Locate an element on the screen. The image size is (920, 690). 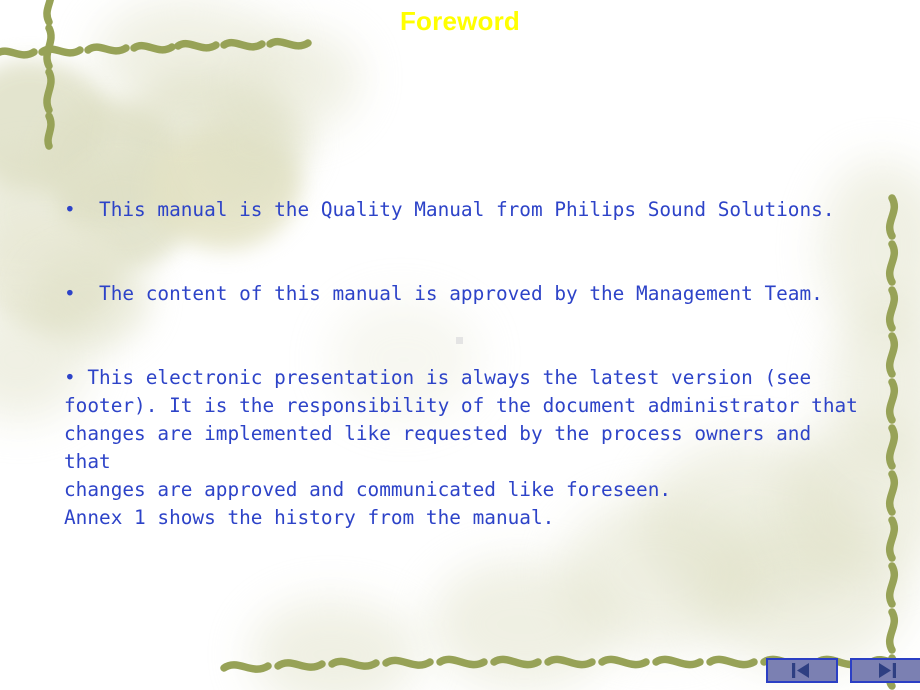
previous-slide-button is located at coordinates (802, 670).